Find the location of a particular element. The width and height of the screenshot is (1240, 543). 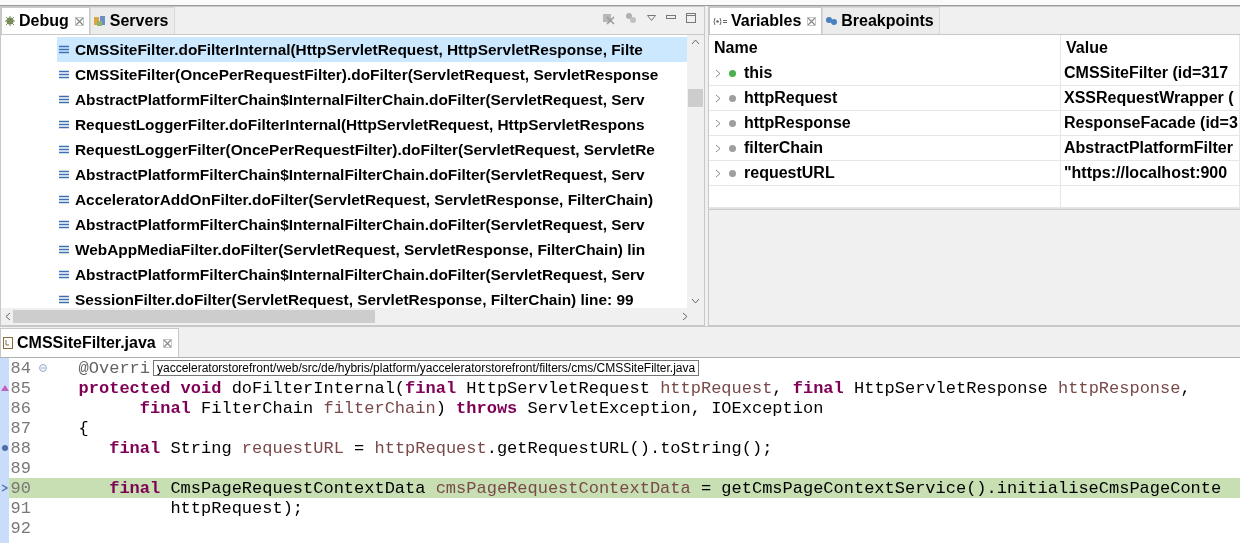

stack-frame-row: AcceleratorAddOnFilter.doFilter(ServletRequest, ServletResponse, FilterChain) is located at coordinates (372, 199).